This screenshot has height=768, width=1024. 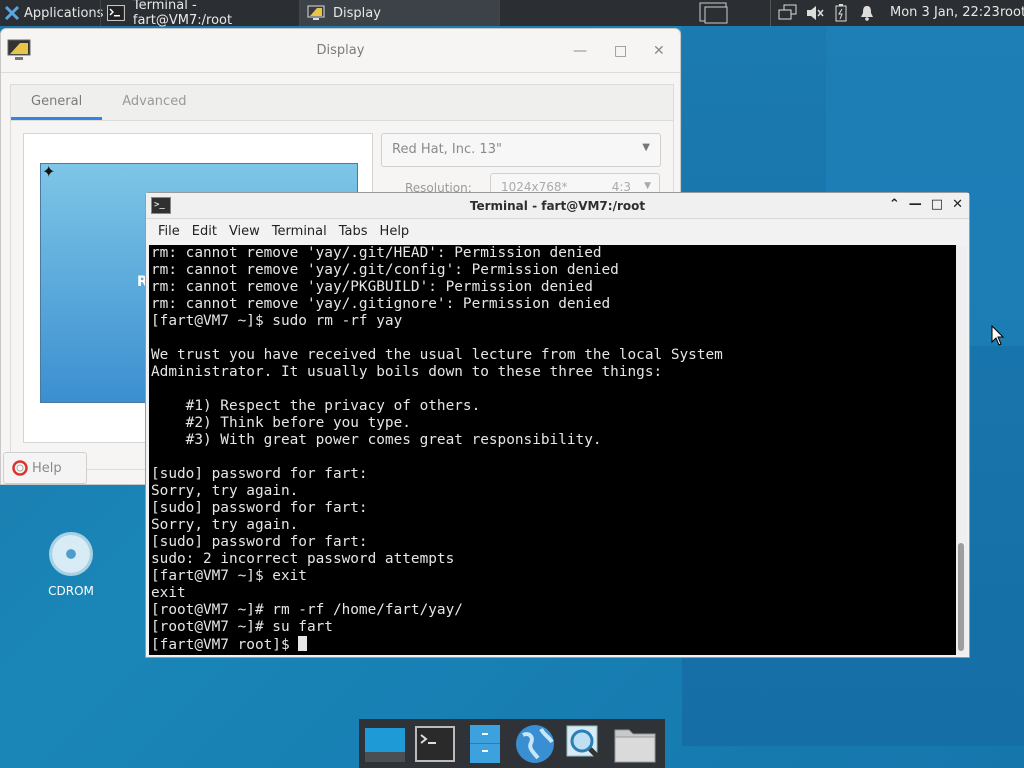 I want to click on taskbar-item-terminal: Terminal - fart@VM7:/root, so click(x=200, y=14).